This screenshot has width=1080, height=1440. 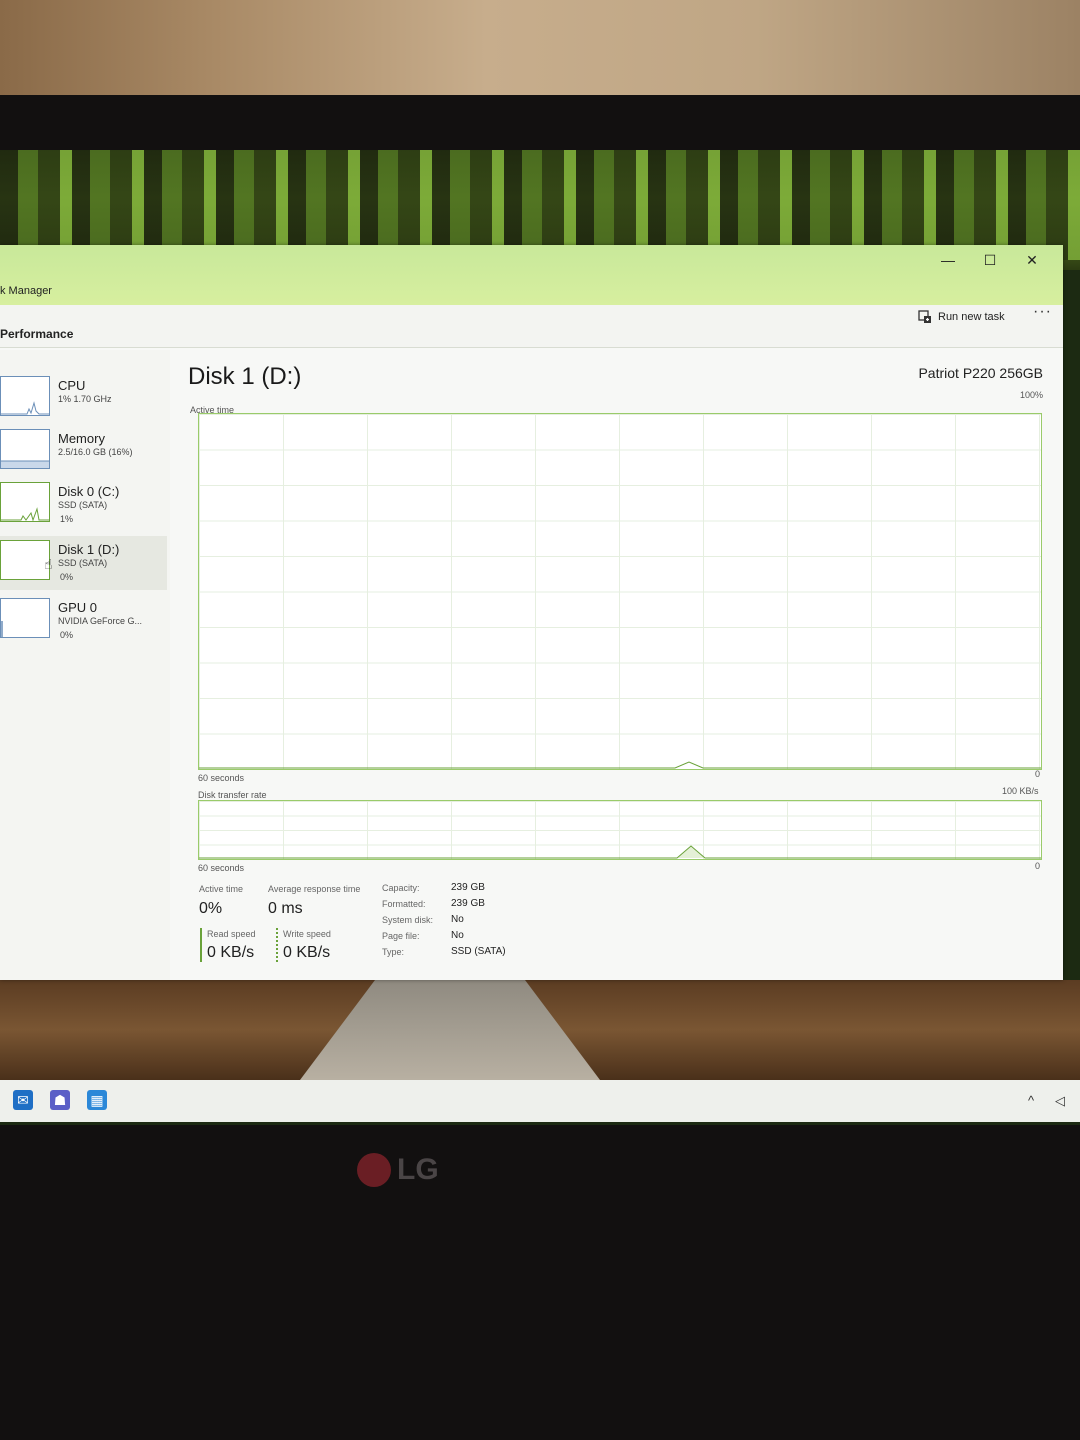 I want to click on sidebar-item-memory: Memory 2.5/16.0 GB (16%), so click(x=83, y=452).